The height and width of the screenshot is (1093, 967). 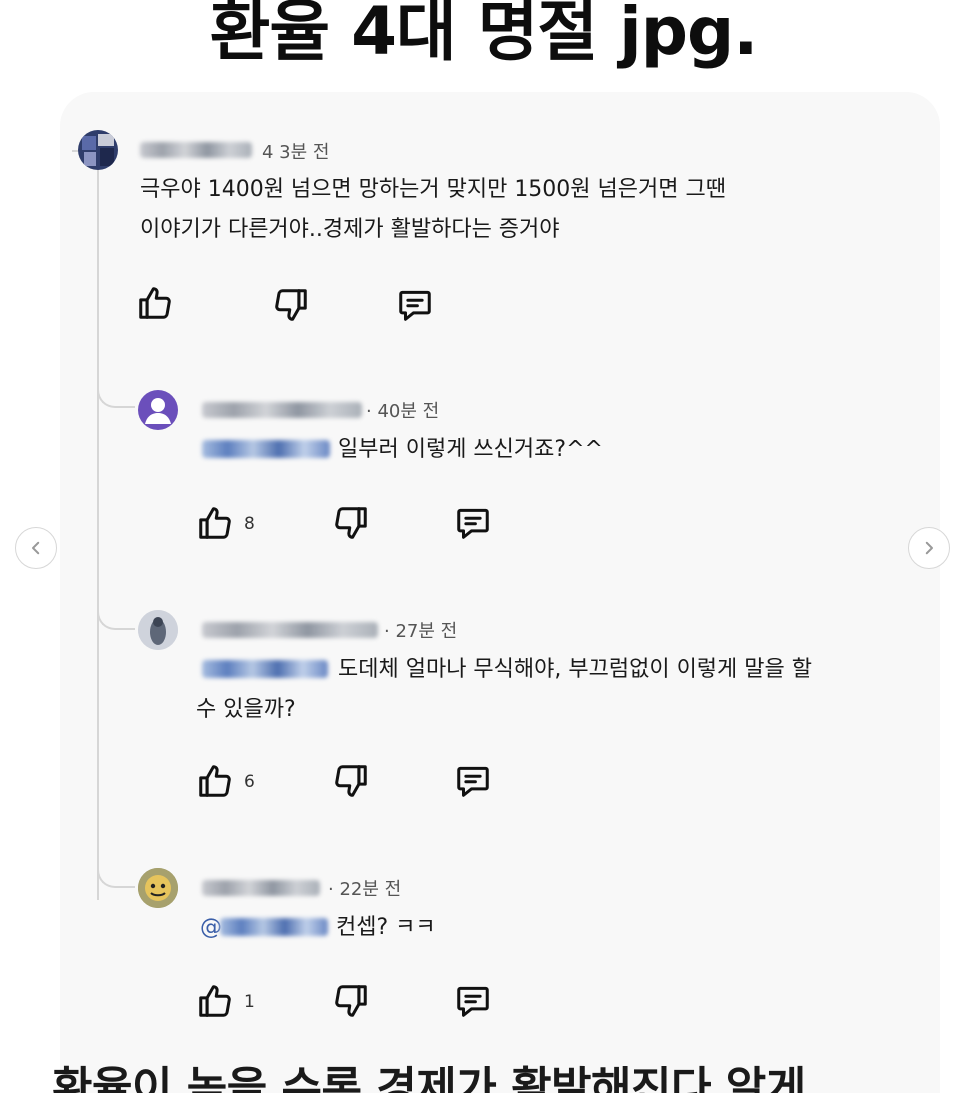 What do you see at coordinates (575, 669) in the screenshot?
I see `comment-text-line: 도데체 얼마나 무식해야, 부끄럼없이 이렇게 말을 할` at bounding box center [575, 669].